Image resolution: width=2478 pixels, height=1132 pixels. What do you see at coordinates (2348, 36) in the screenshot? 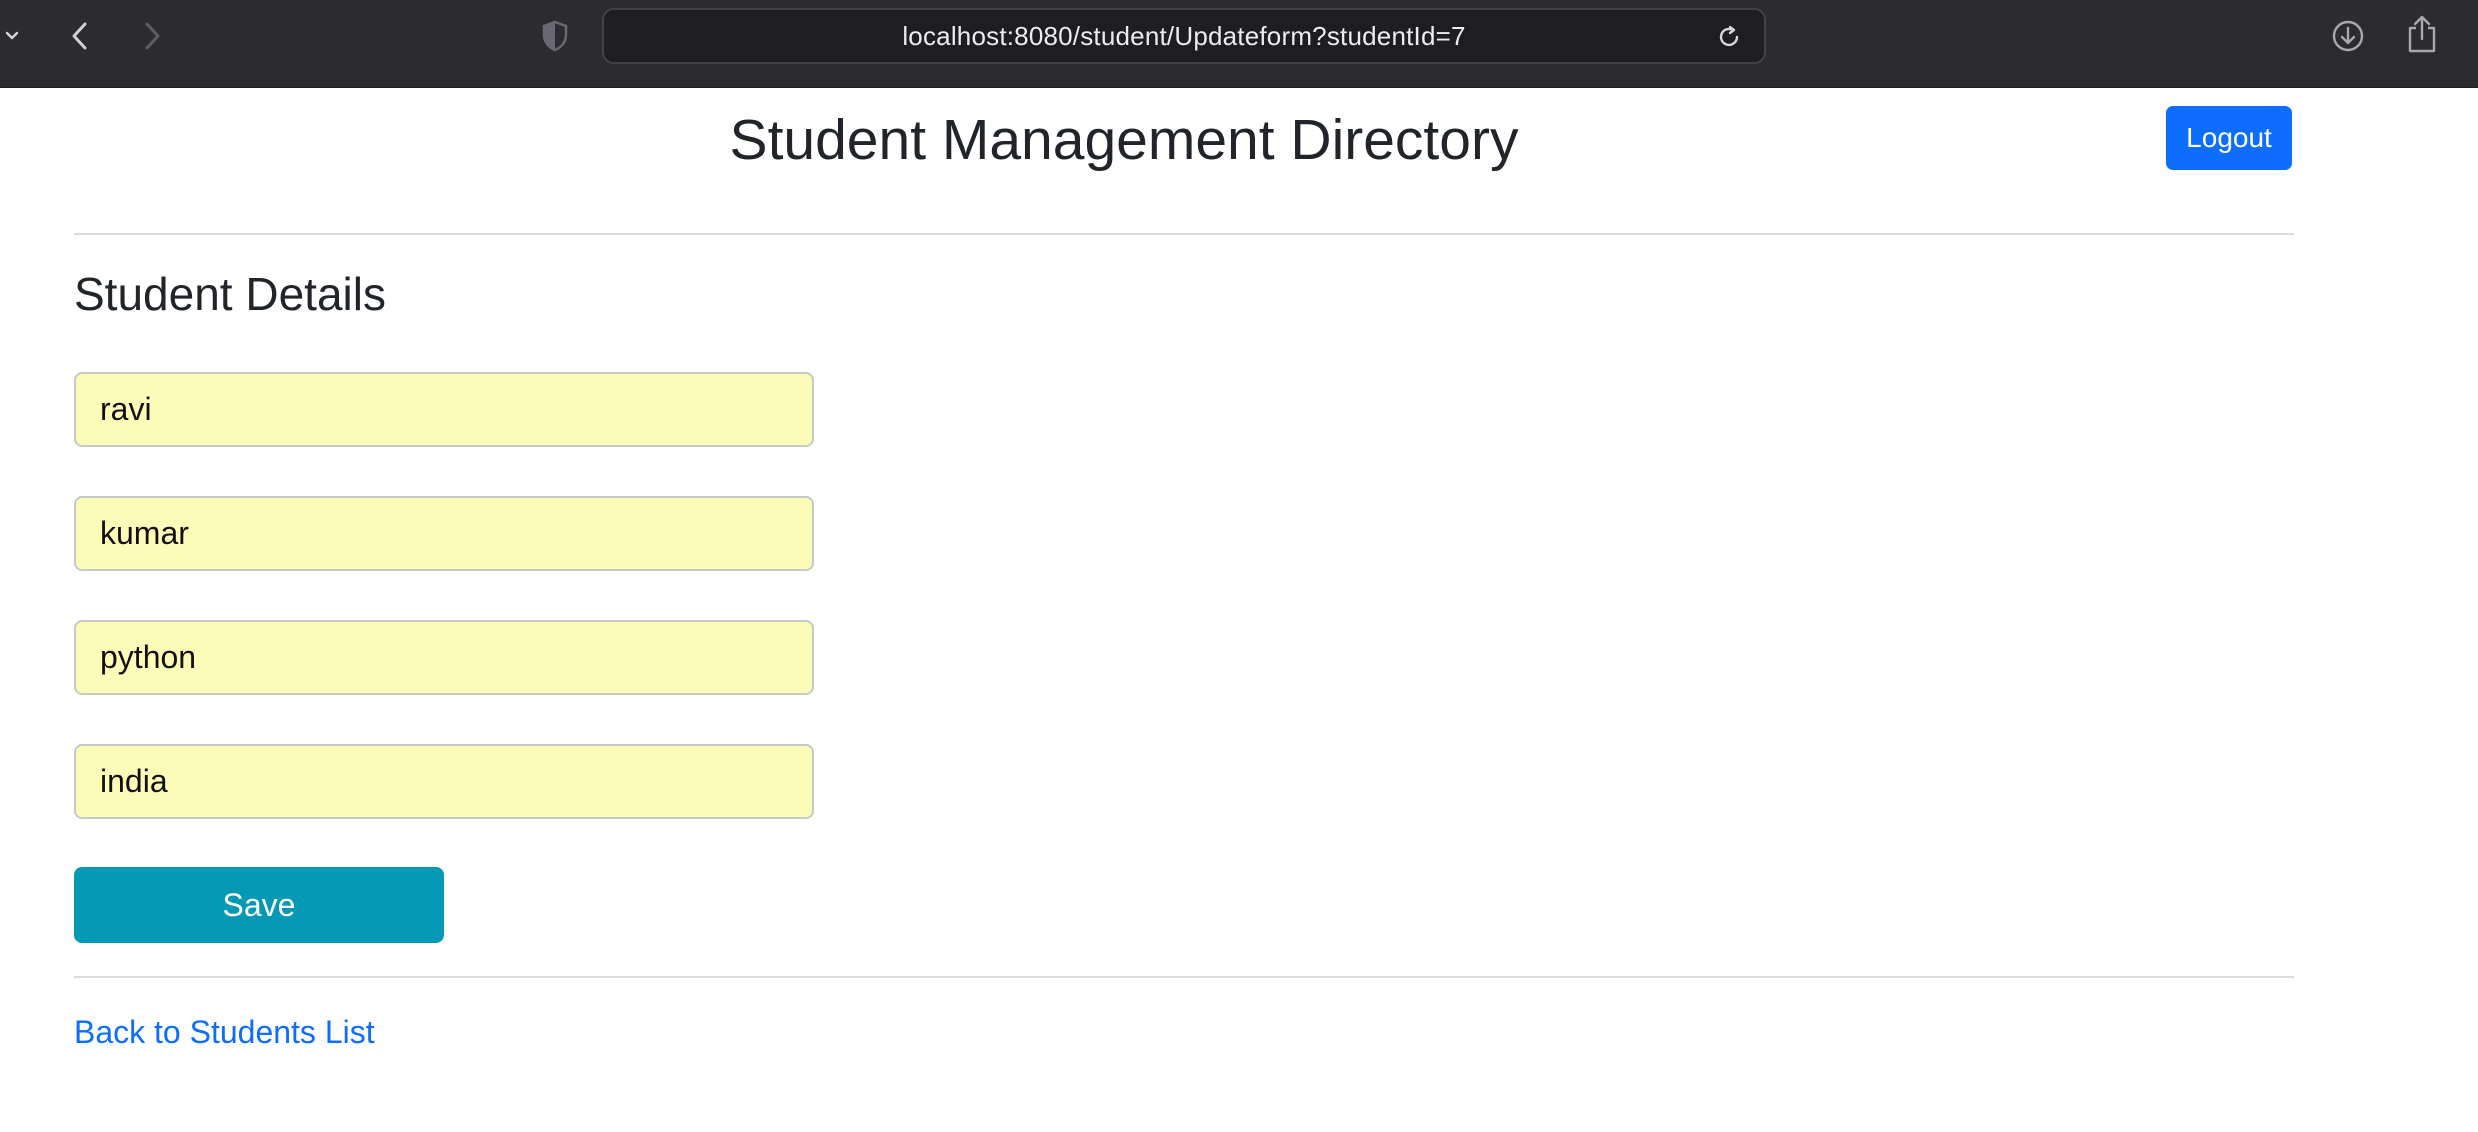
I see `download-icon` at bounding box center [2348, 36].